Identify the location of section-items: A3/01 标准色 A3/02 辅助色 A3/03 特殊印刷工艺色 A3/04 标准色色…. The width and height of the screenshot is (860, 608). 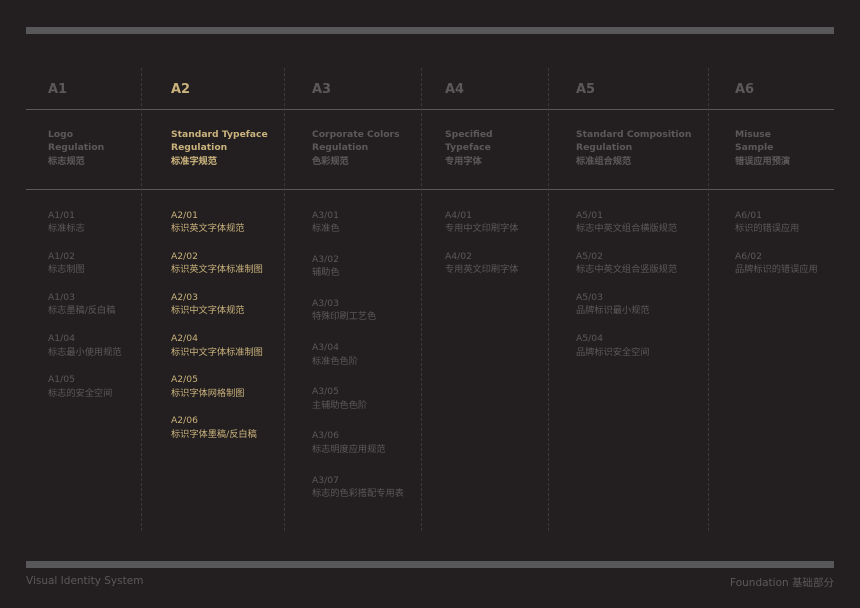
(358, 363).